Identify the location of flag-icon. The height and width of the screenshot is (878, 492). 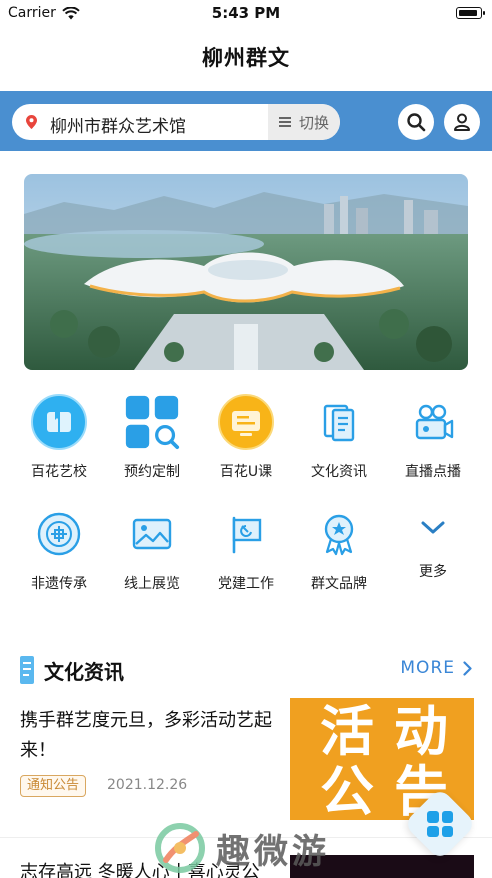
(247, 535).